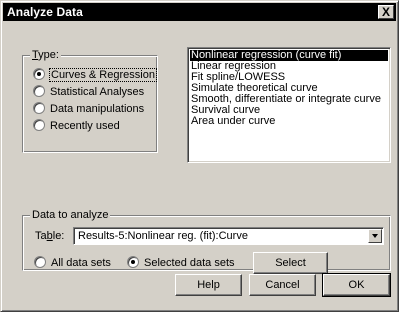 The image size is (399, 312). I want to click on close-icon: X, so click(385, 12).